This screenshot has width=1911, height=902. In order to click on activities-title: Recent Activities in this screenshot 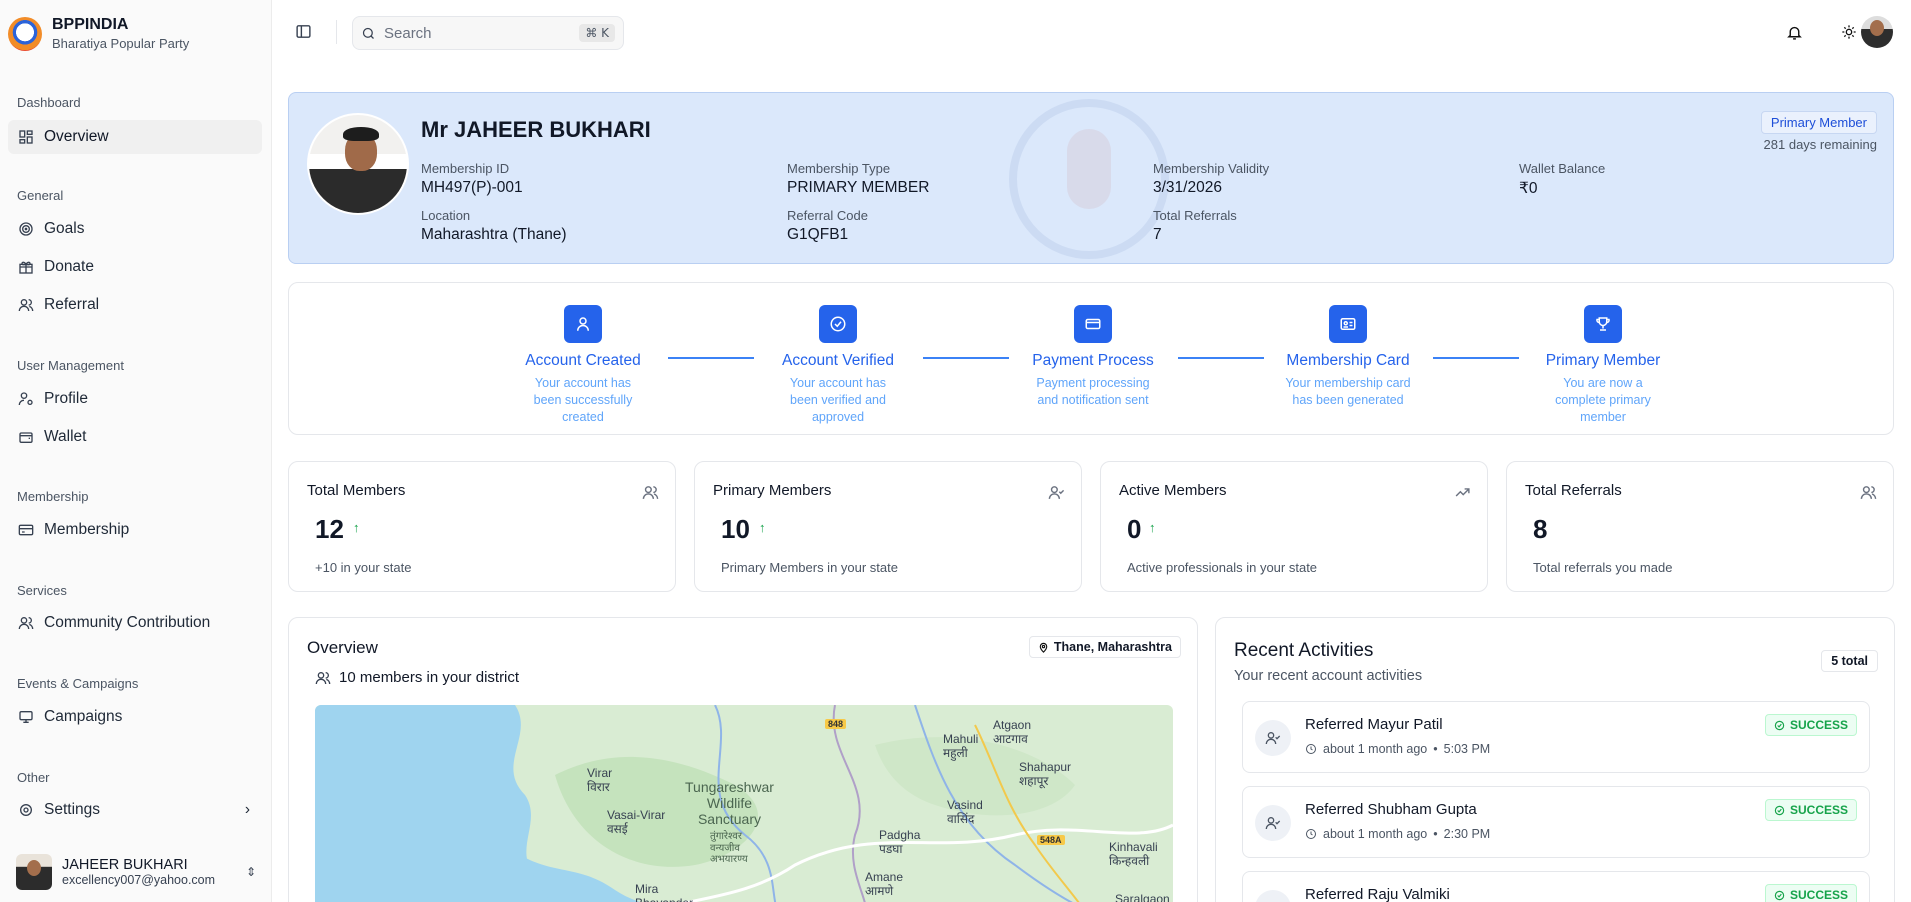, I will do `click(1304, 650)`.